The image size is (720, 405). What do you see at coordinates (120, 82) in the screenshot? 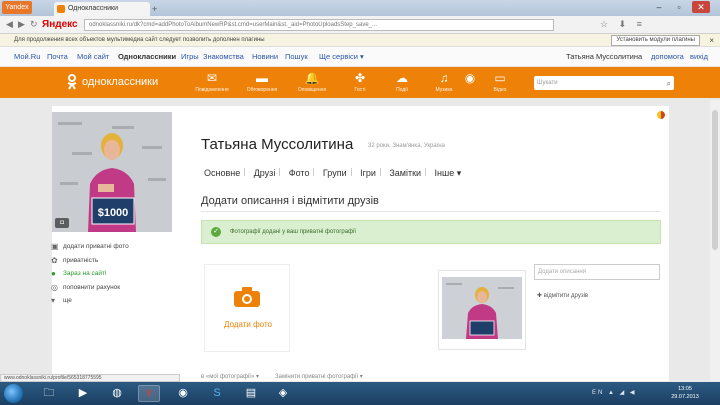
I see `site-logo-text: одноклассники` at bounding box center [120, 82].